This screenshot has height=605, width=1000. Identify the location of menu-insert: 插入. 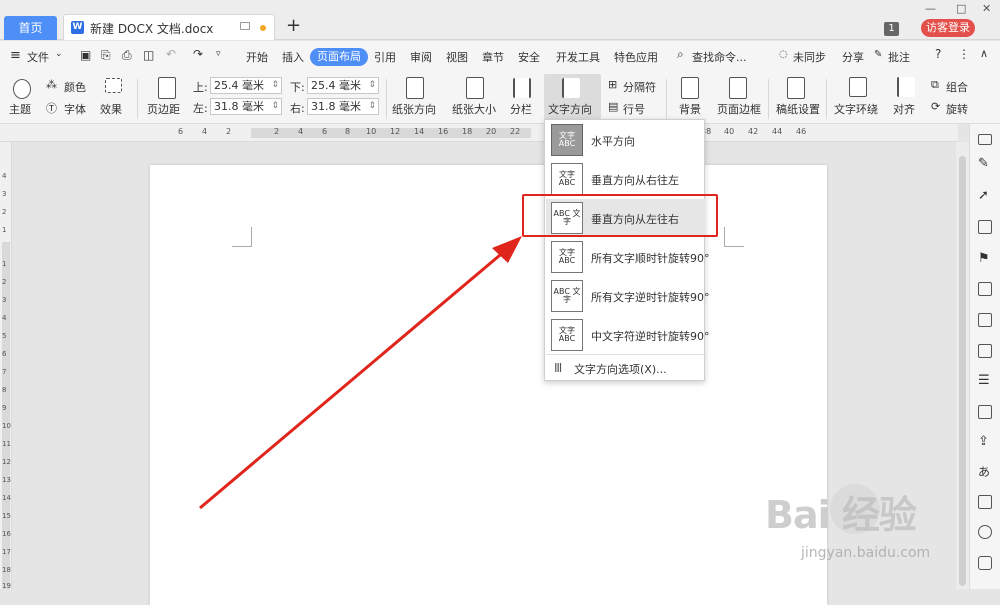
(293, 57).